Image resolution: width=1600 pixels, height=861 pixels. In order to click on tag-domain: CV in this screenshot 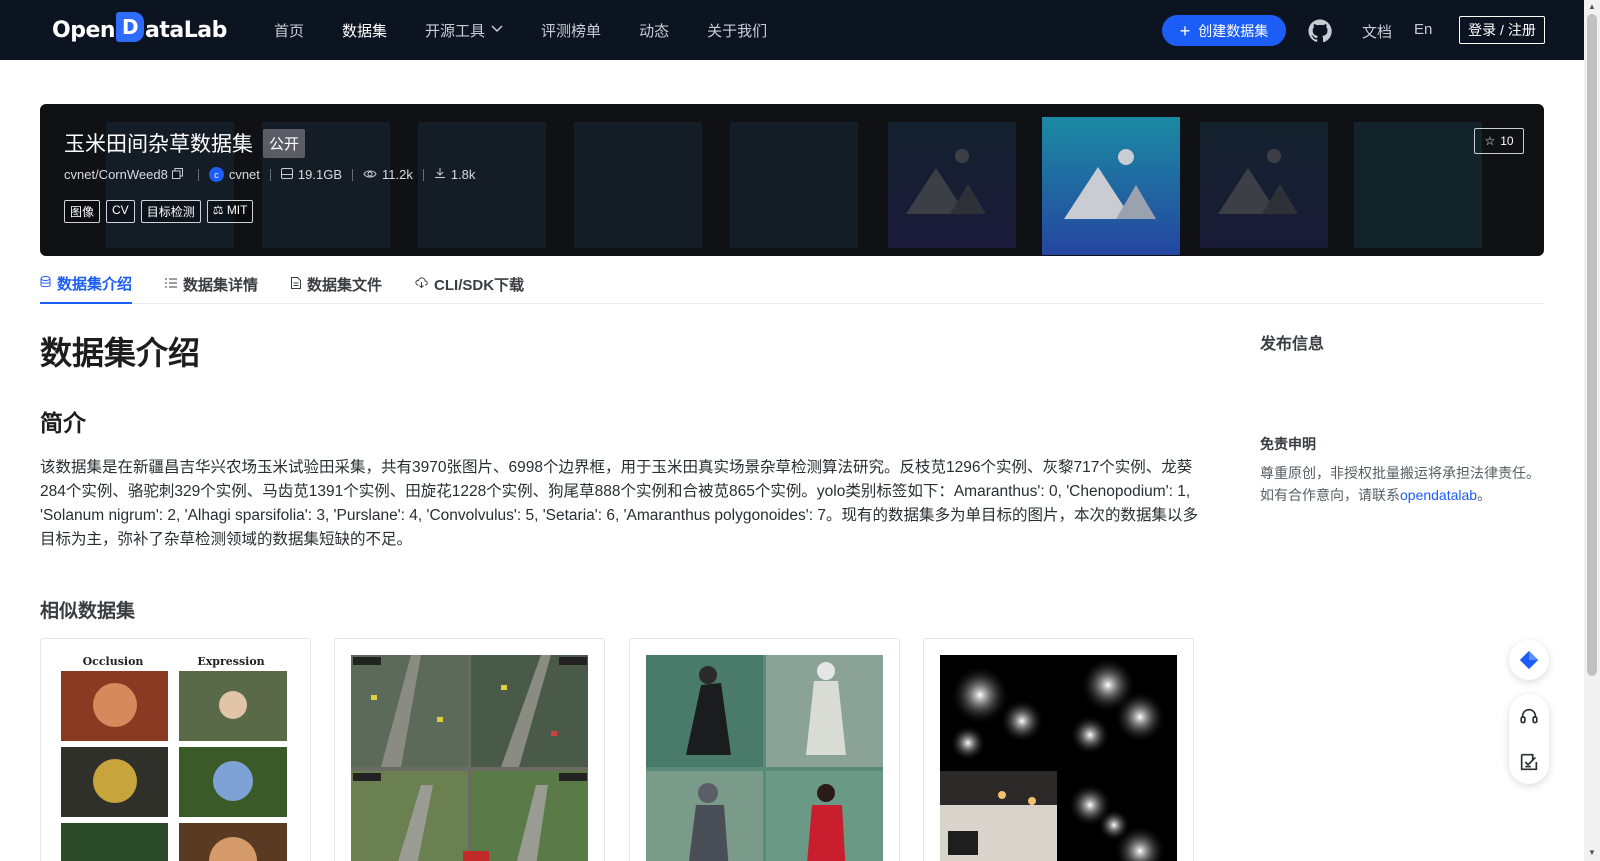, I will do `click(120, 211)`.